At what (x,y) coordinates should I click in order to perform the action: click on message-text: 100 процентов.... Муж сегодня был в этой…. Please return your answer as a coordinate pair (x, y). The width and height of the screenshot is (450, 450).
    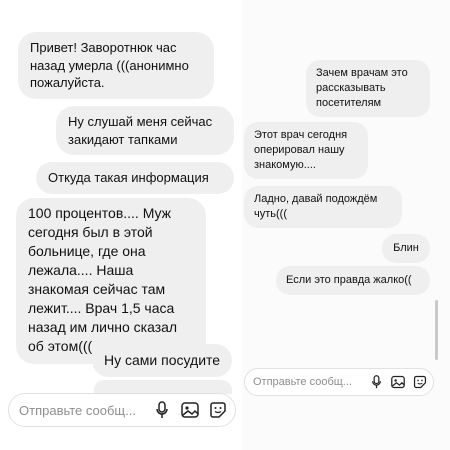
    Looking at the image, I should click on (103, 280).